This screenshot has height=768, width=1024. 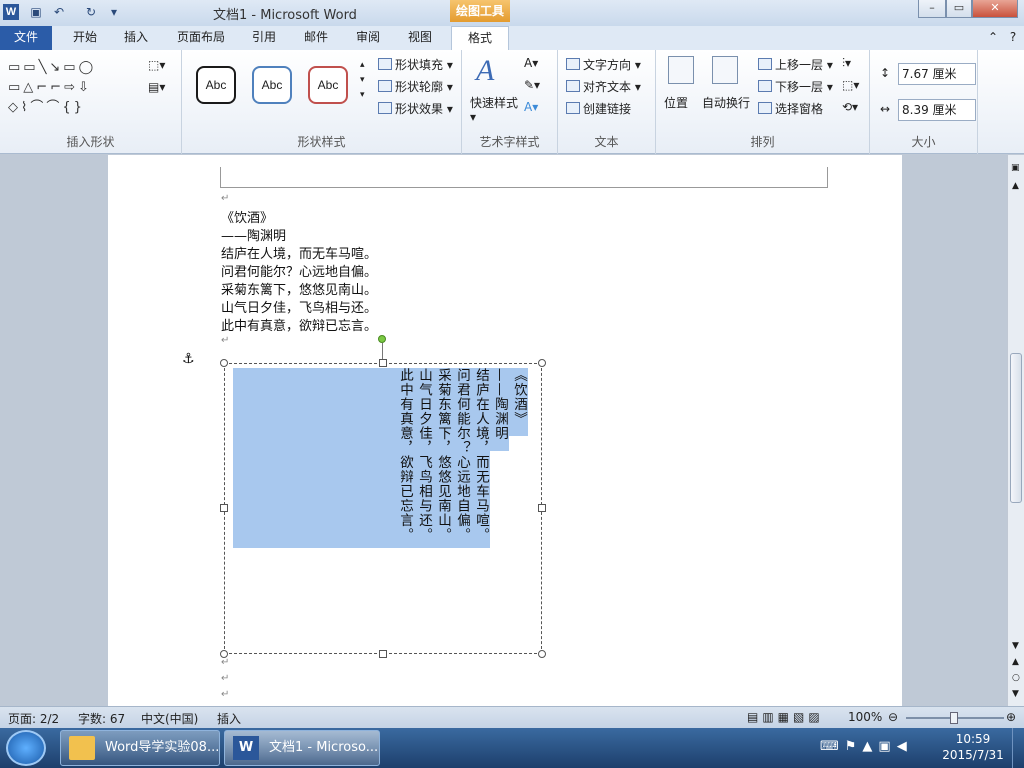 What do you see at coordinates (799, 65) in the screenshot?
I see `bring-forward-label: 上移一层` at bounding box center [799, 65].